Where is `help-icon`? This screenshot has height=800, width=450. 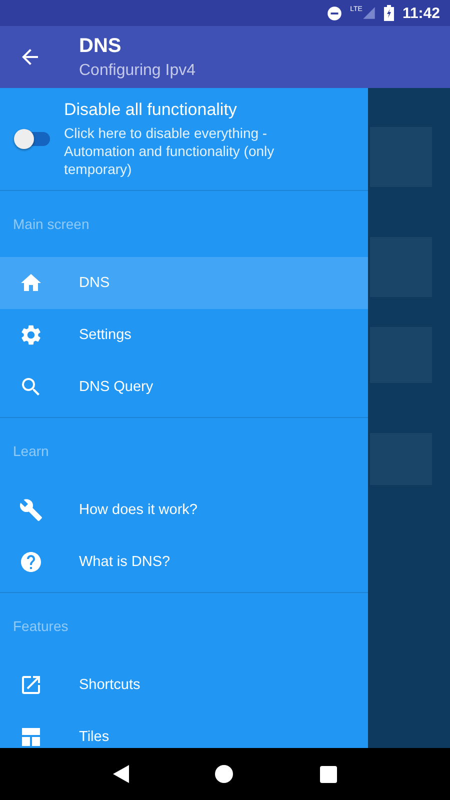 help-icon is located at coordinates (31, 562).